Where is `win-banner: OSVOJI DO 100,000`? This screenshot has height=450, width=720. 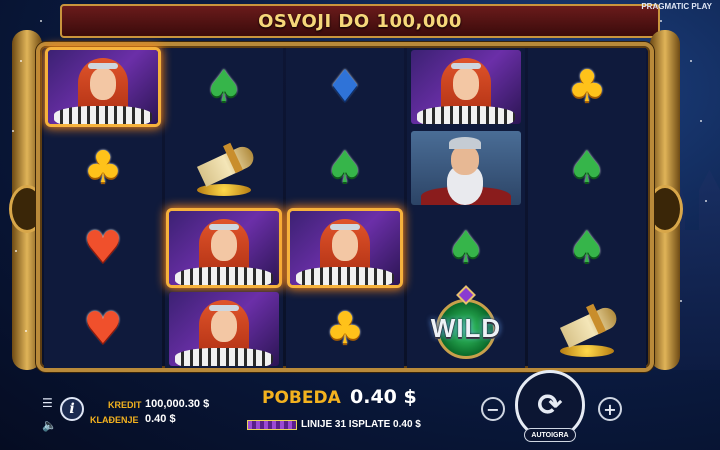 win-banner: OSVOJI DO 100,000 is located at coordinates (360, 21).